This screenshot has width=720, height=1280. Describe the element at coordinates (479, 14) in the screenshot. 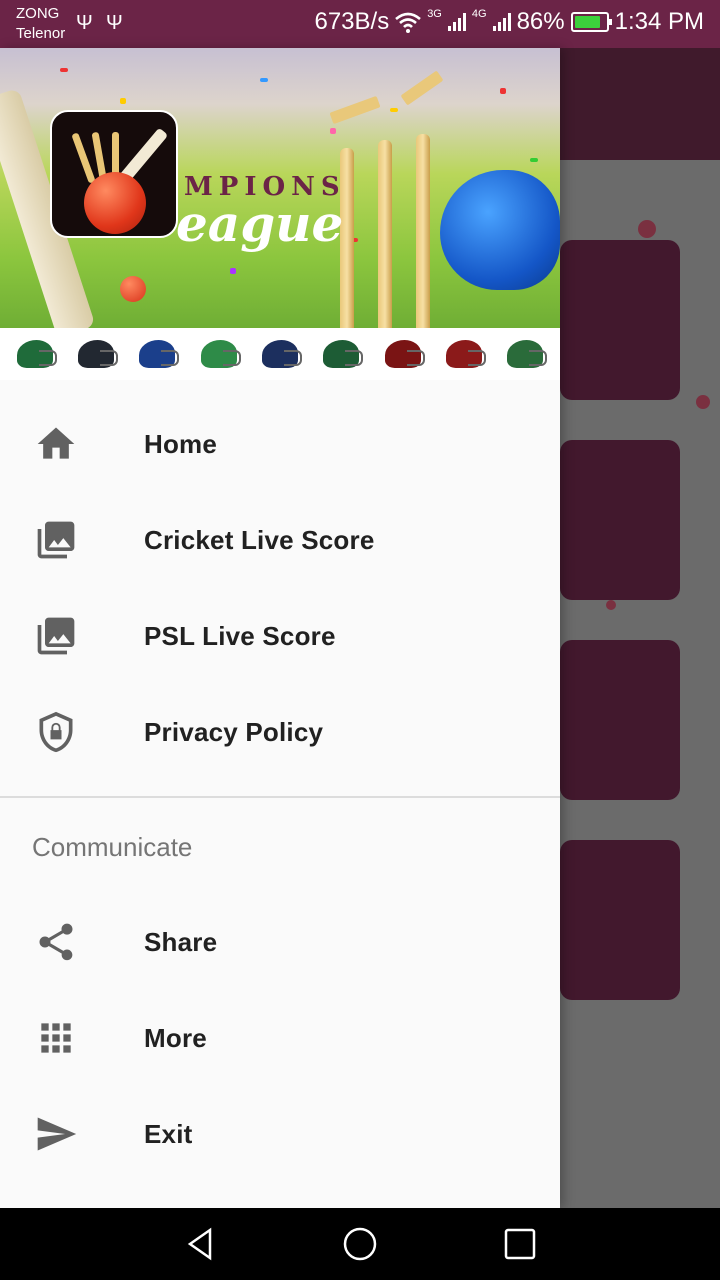

I see `network-type-2: 4G` at that location.